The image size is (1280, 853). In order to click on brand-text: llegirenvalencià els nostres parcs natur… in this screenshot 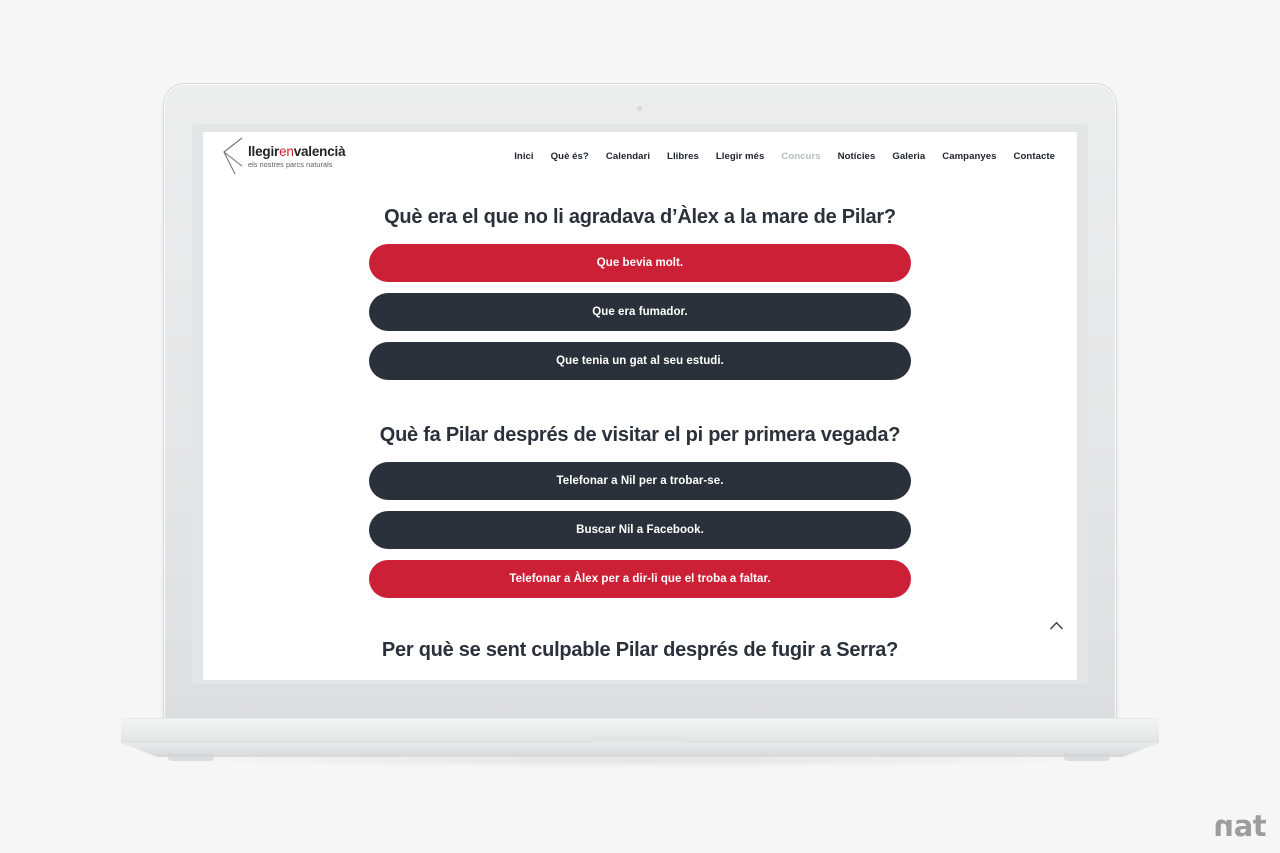, I will do `click(297, 156)`.